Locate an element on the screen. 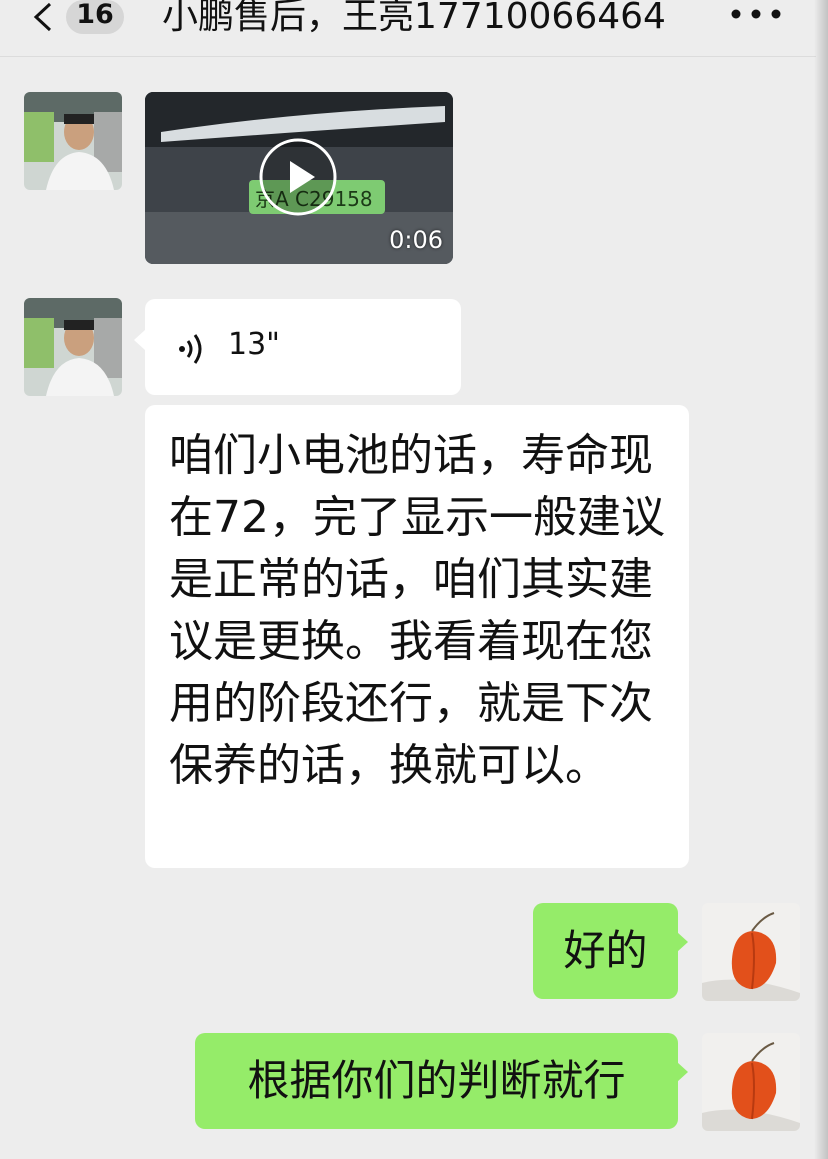  header-divider is located at coordinates (408, 56).